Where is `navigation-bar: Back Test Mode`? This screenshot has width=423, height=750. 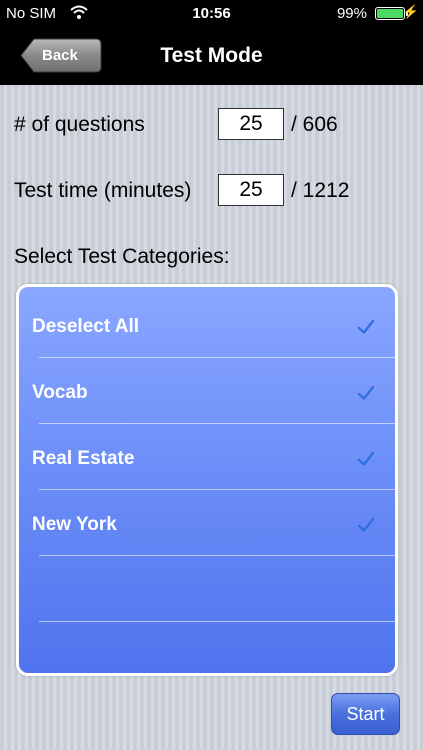 navigation-bar: Back Test Mode is located at coordinates (211, 56).